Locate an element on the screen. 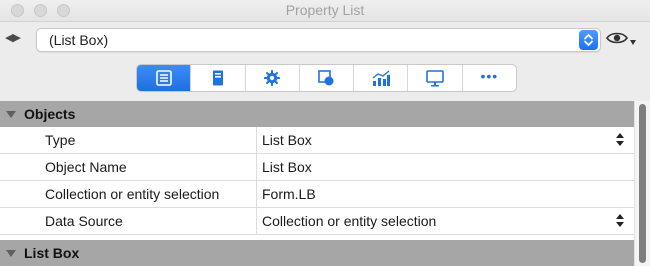 The height and width of the screenshot is (266, 650). object-selector-value: (List Box) is located at coordinates (79, 40).